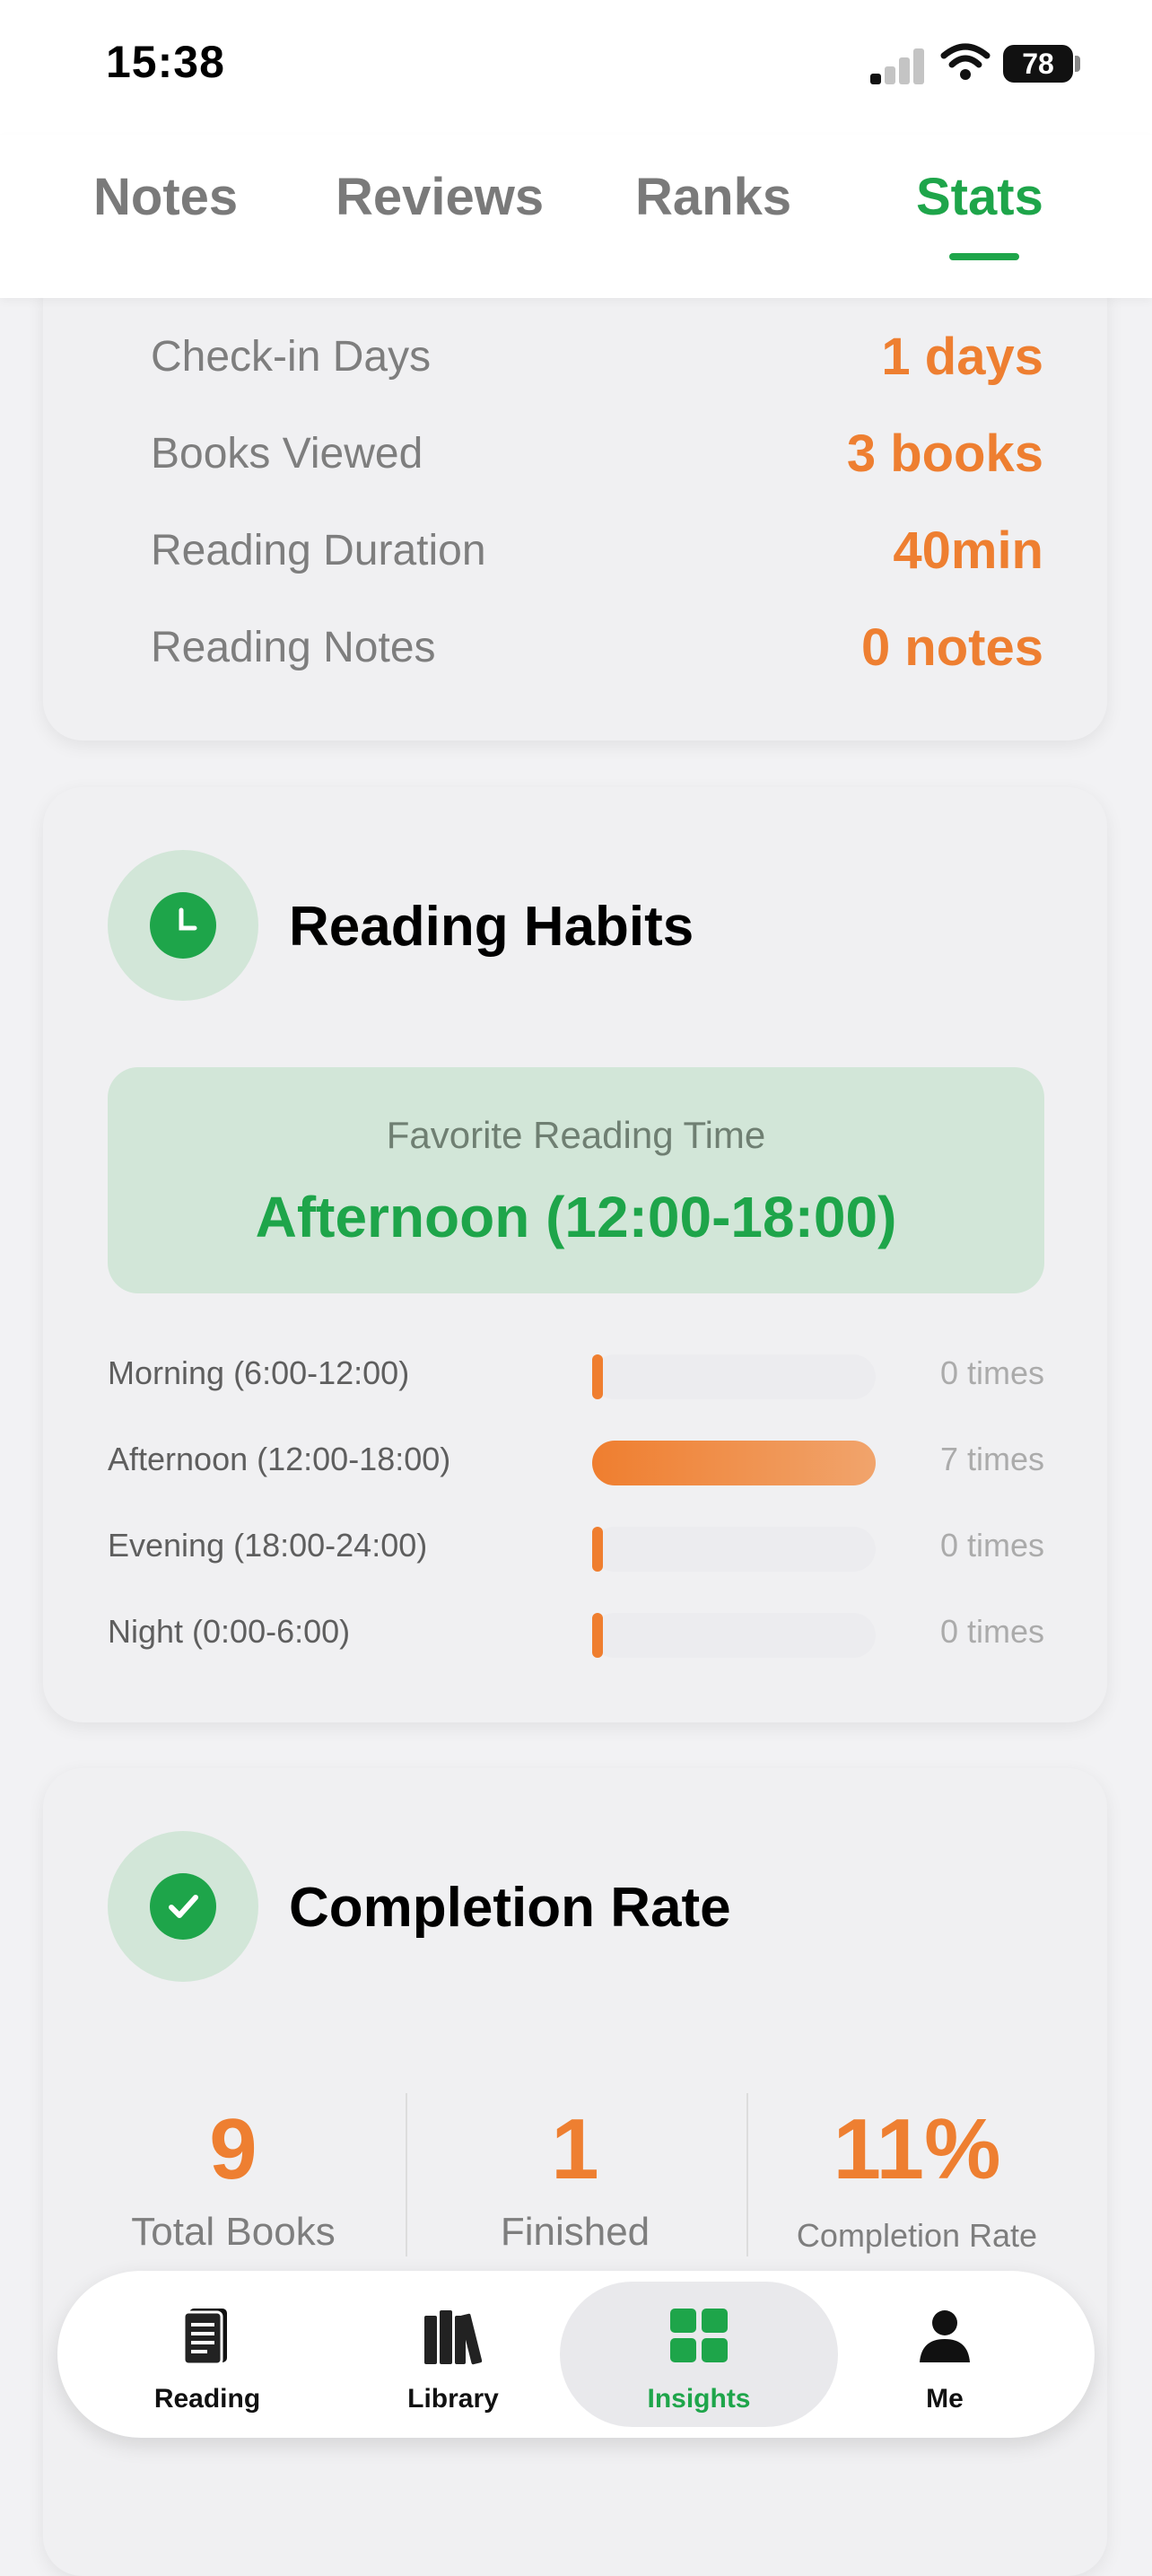 Image resolution: width=1152 pixels, height=2576 pixels. I want to click on stat-value: 0 notes, so click(951, 647).